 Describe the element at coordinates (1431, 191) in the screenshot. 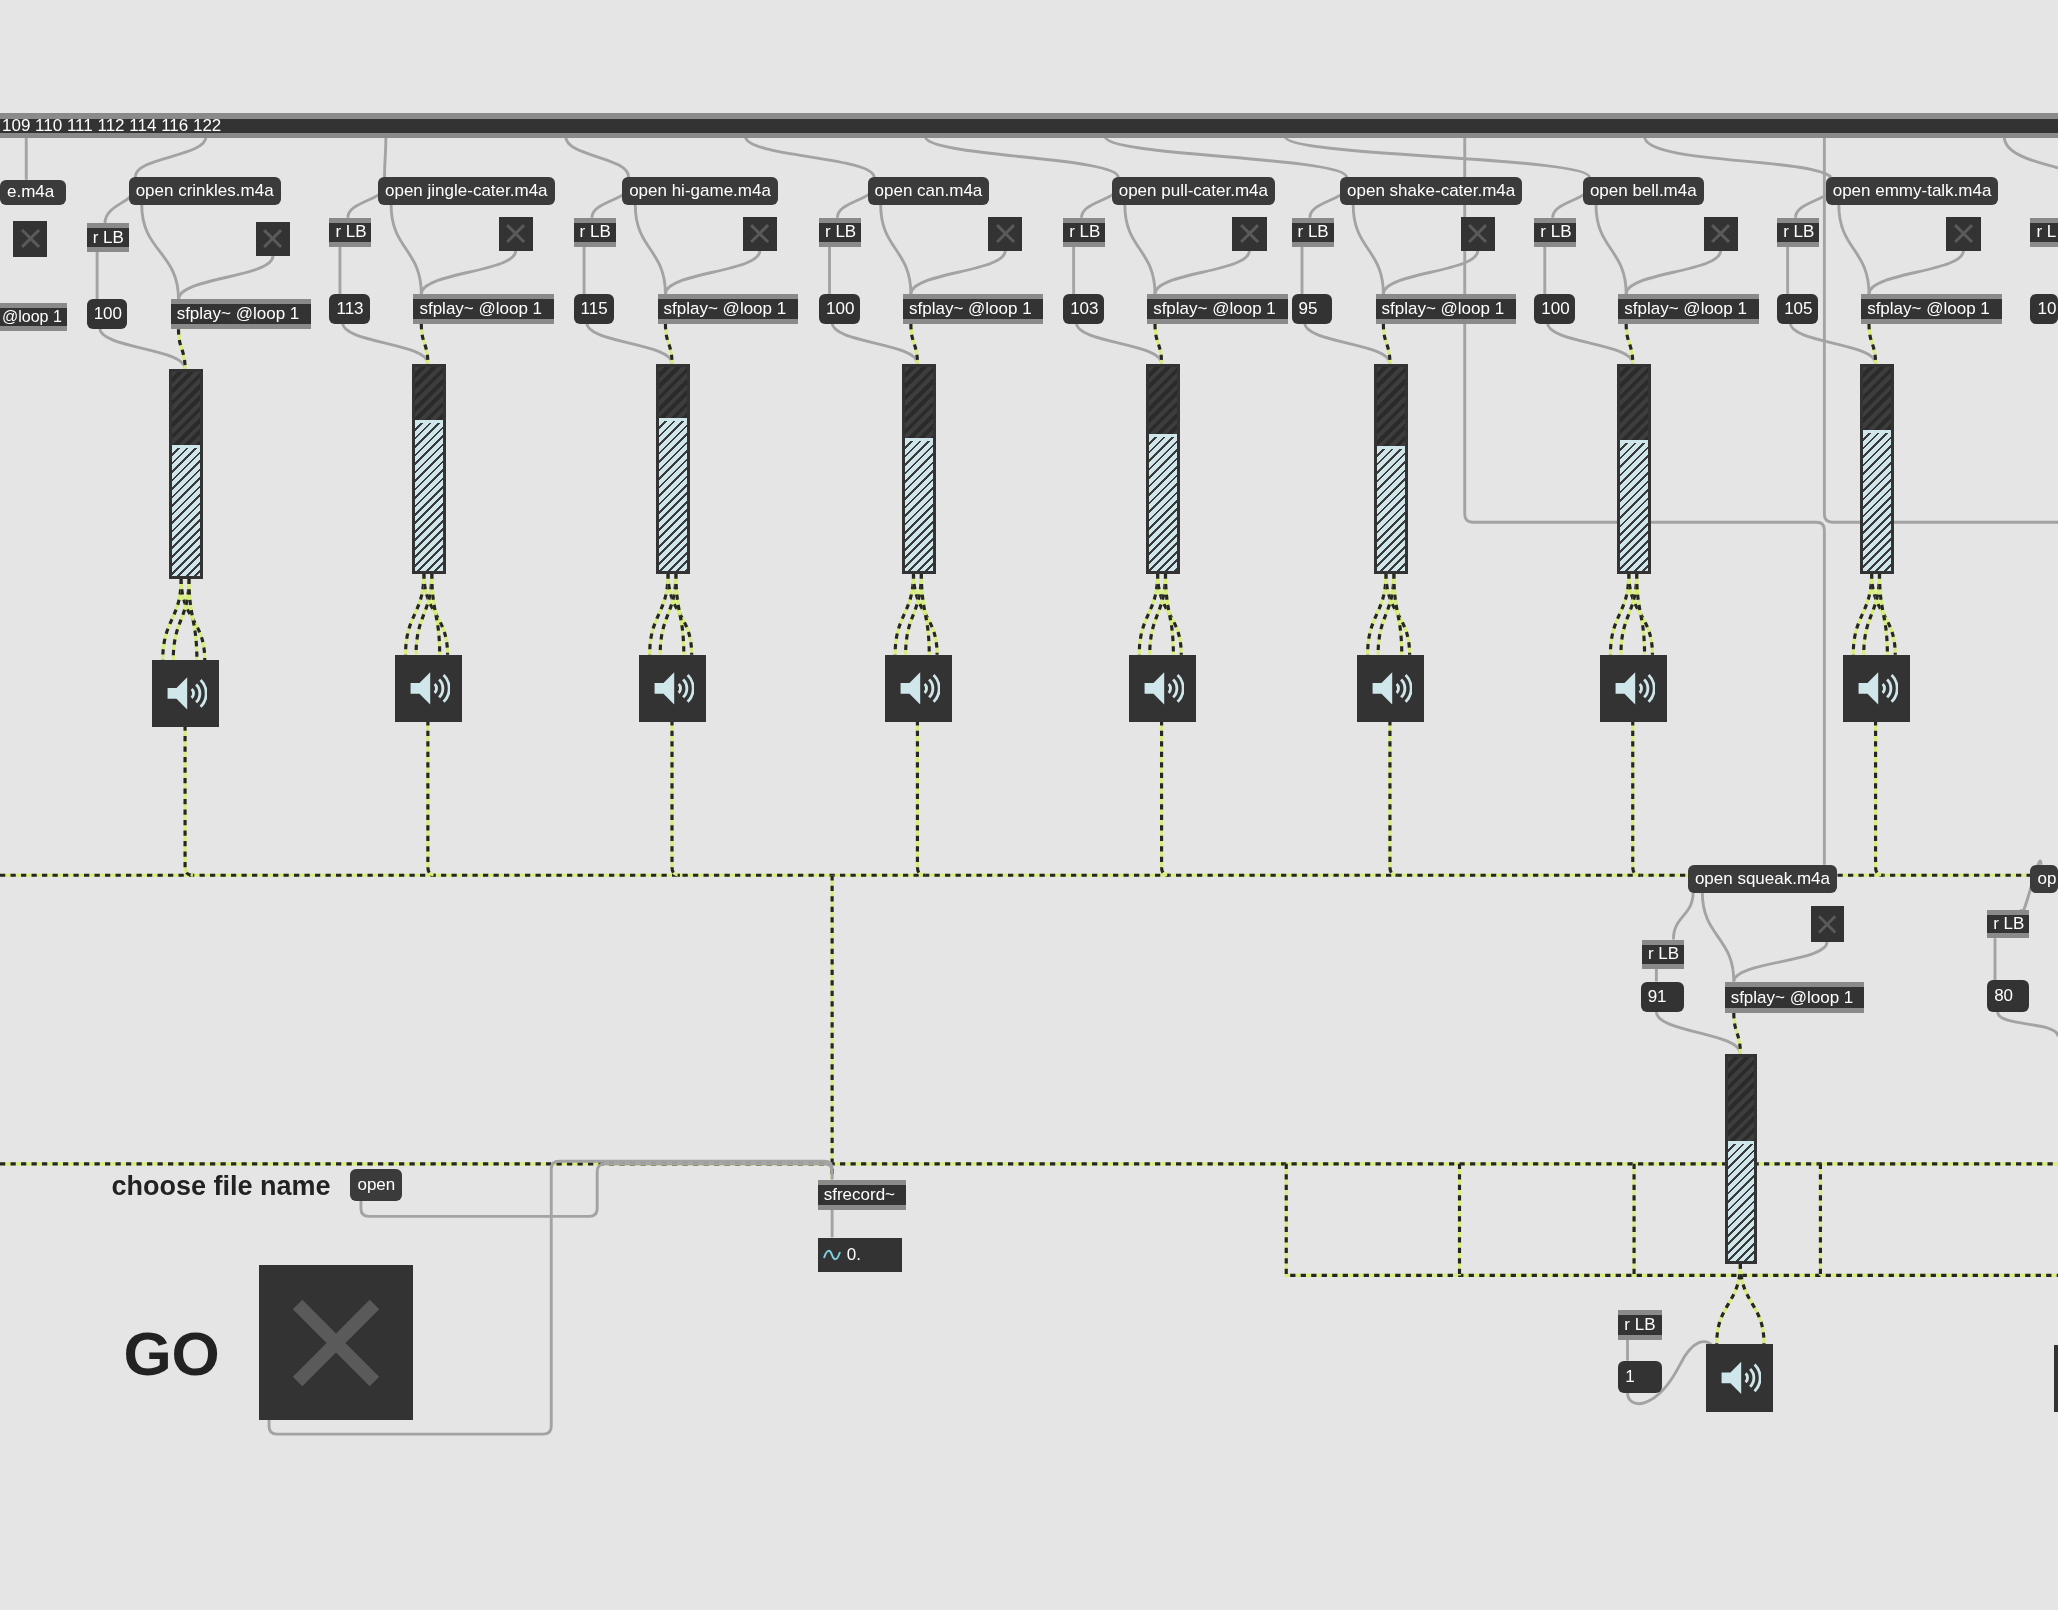

I see `message-button: open shake-cater.m4a` at that location.